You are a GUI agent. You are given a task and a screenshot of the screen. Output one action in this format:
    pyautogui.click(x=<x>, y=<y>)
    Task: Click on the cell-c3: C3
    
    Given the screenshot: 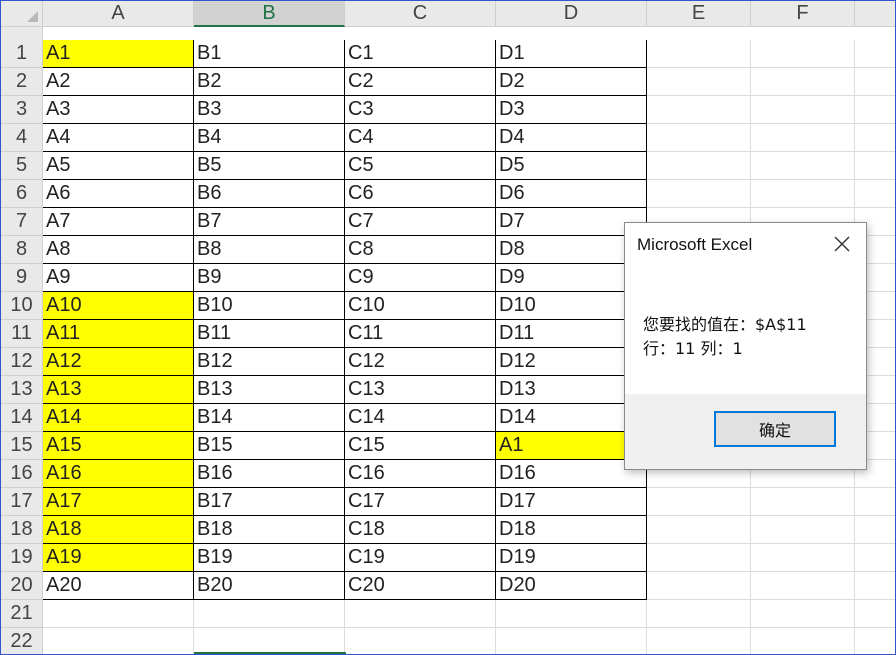 What is the action you would take?
    pyautogui.click(x=420, y=110)
    